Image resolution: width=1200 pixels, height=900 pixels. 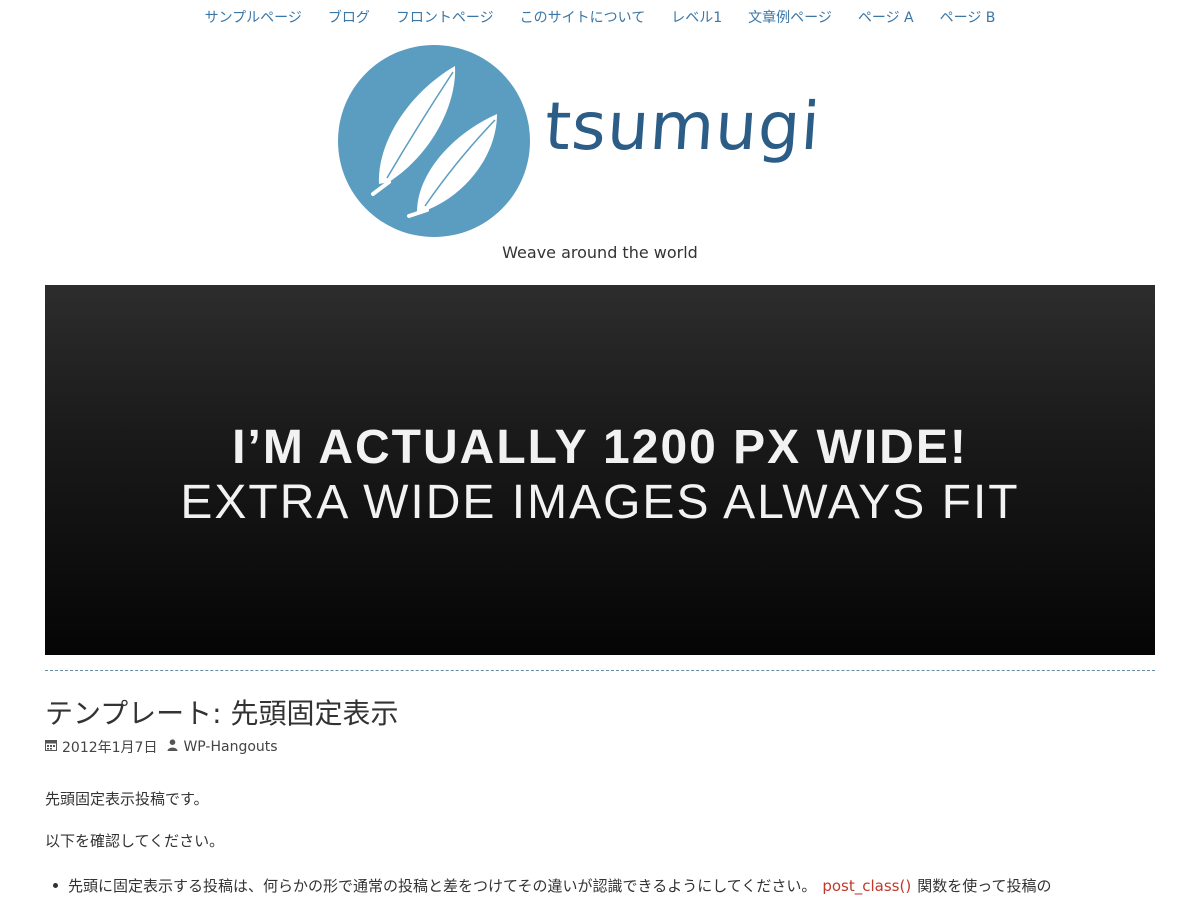 I want to click on post-title: テンプレート: 先頭固定表示, so click(x=222, y=712).